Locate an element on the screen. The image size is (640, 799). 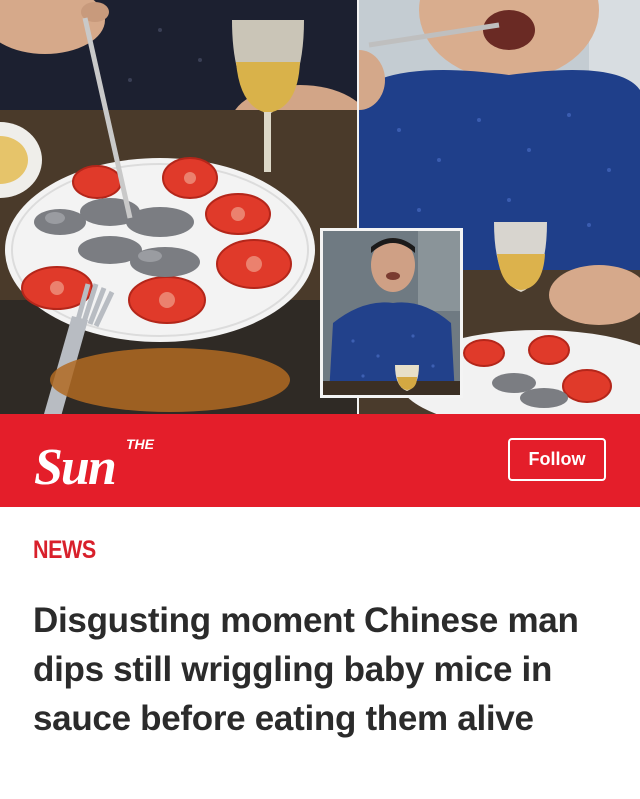
man-portrait-illustration is located at coordinates (391, 313).